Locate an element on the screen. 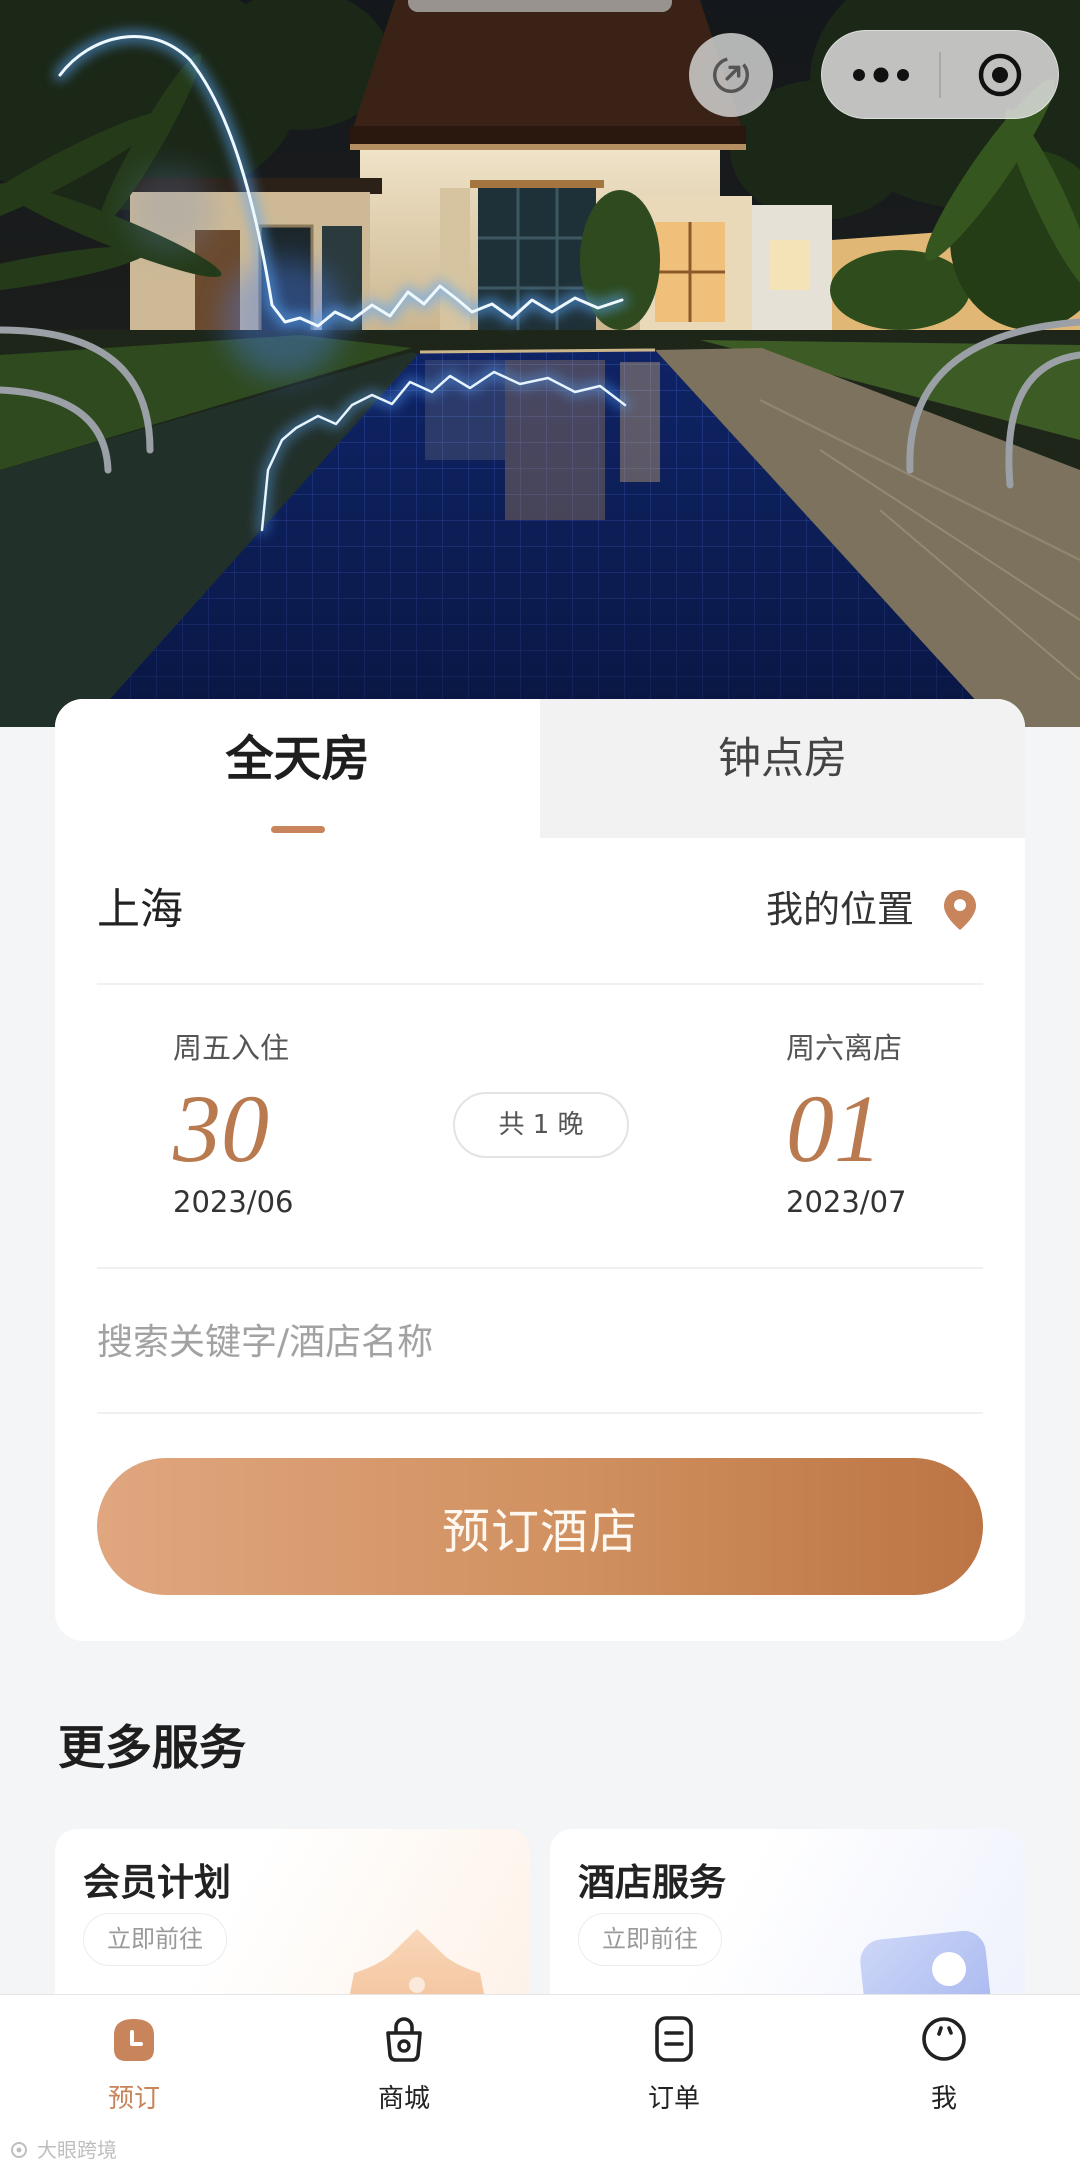 The width and height of the screenshot is (1080, 2172). service-title: 酒店服务 is located at coordinates (652, 1882).